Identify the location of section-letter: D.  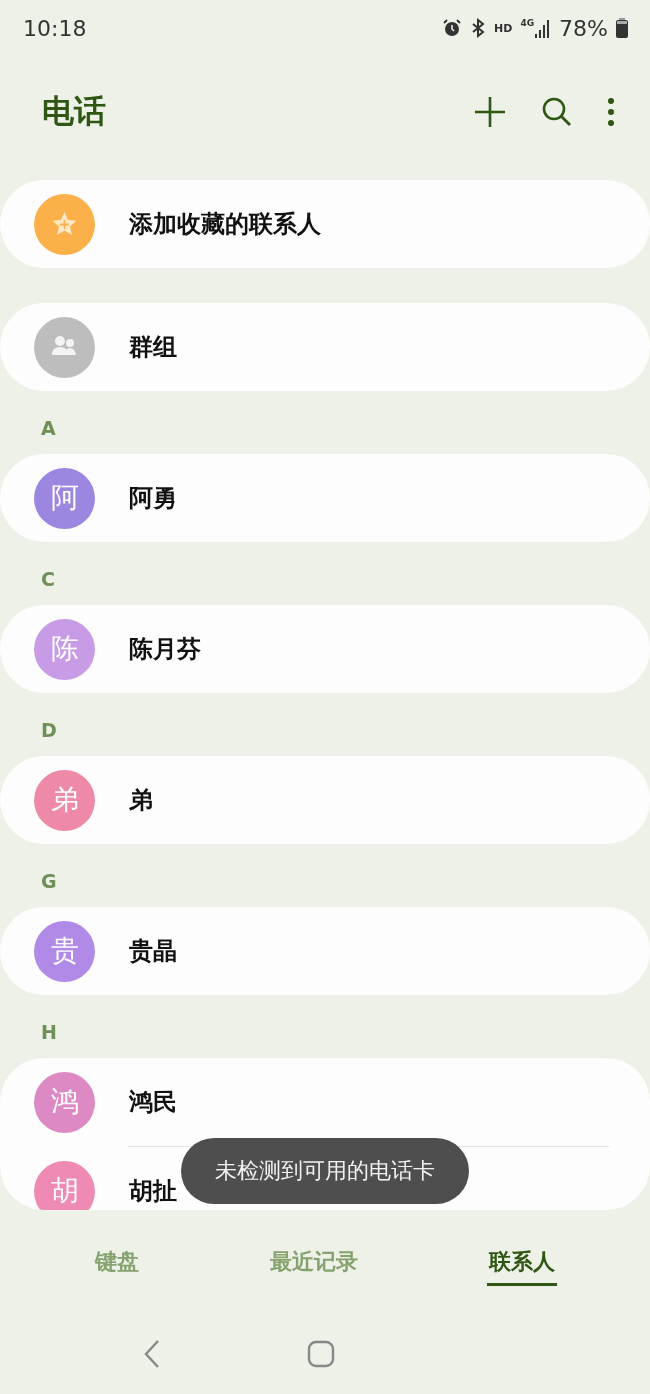
(49, 730).